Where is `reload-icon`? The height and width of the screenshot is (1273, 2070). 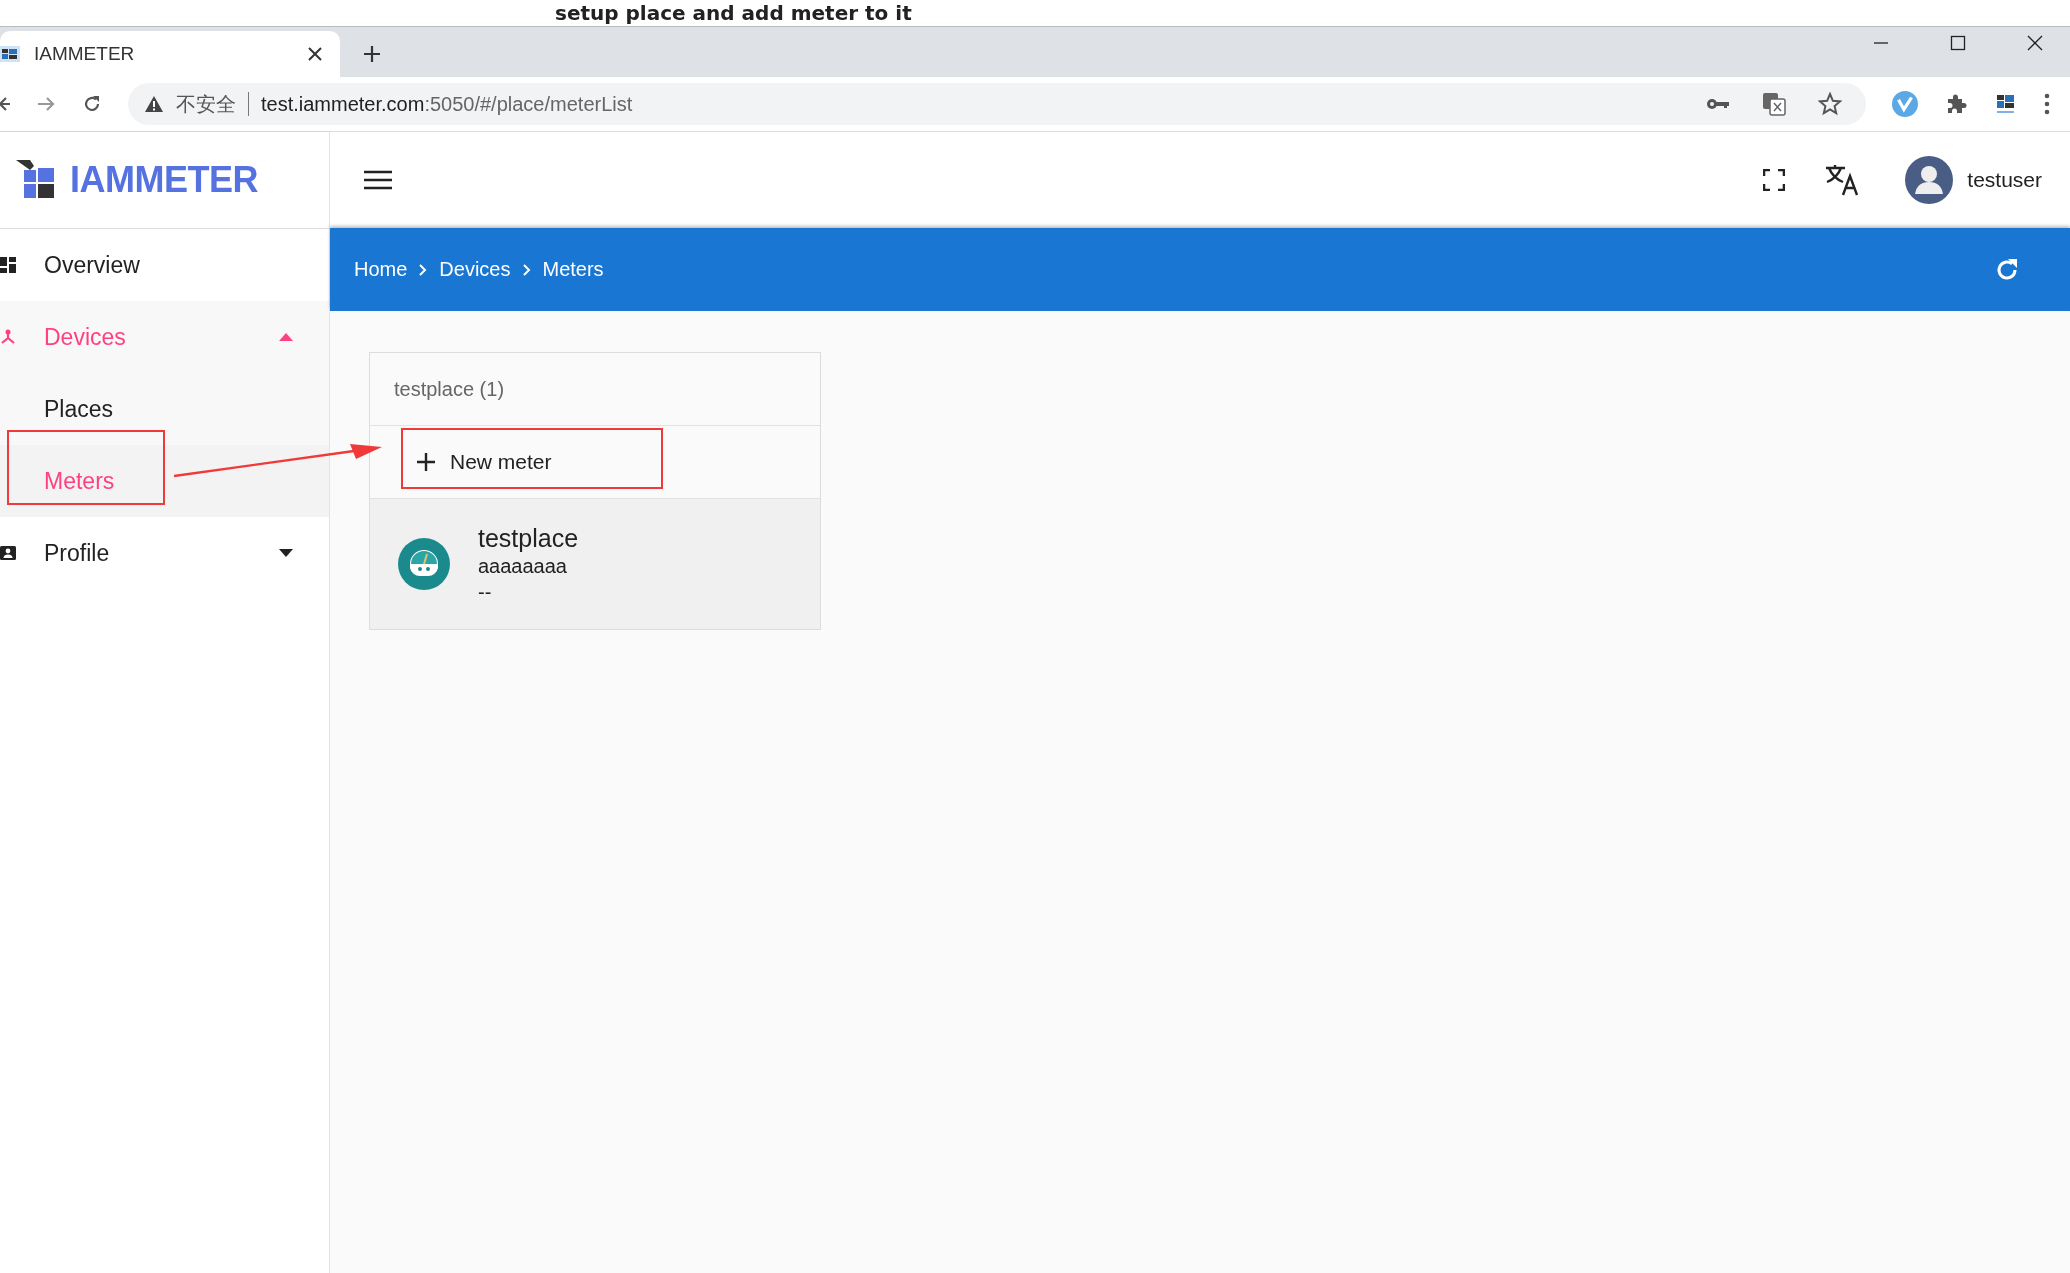 reload-icon is located at coordinates (92, 104).